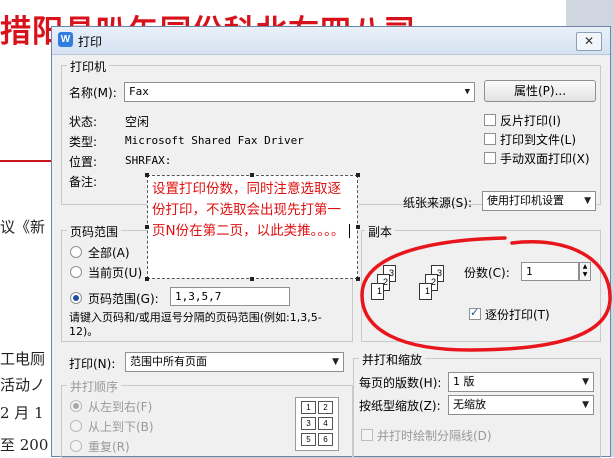 Image resolution: width=614 pixels, height=458 pixels. I want to click on doc-char-4: 活动ノ, so click(23, 385).